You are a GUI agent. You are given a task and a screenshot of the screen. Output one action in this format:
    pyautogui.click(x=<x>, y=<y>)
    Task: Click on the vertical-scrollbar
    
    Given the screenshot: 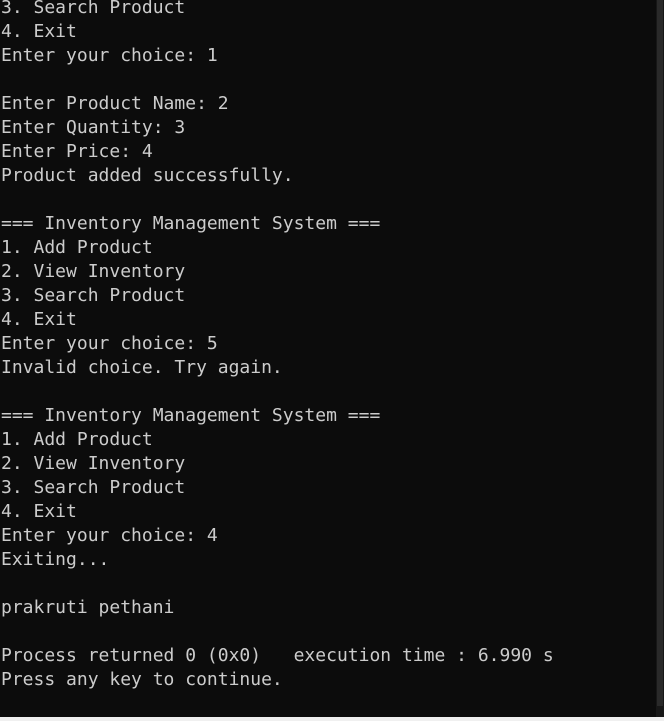 What is the action you would take?
    pyautogui.click(x=660, y=360)
    